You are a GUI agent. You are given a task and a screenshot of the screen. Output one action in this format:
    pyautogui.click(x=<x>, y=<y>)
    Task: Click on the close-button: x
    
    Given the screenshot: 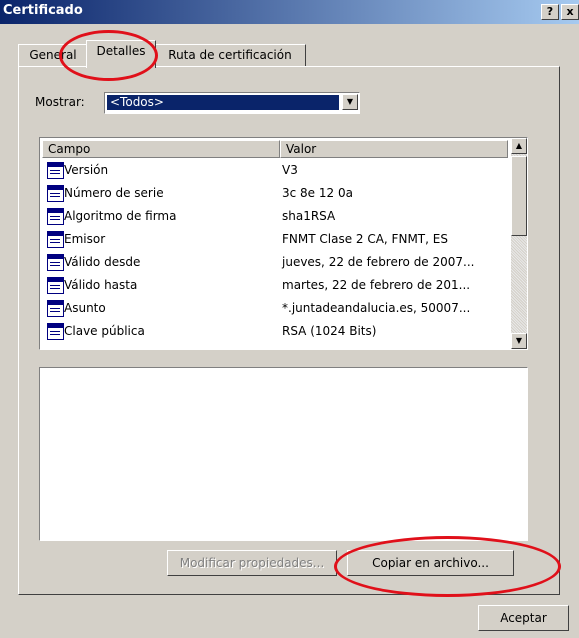 What is the action you would take?
    pyautogui.click(x=570, y=12)
    